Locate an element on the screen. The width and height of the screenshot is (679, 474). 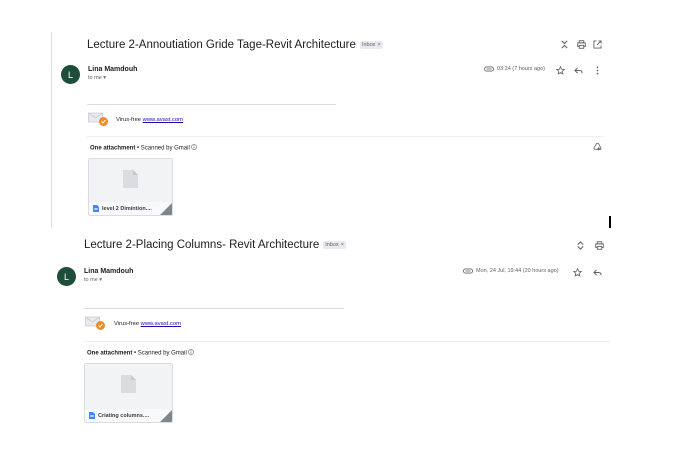
email2-inbox-remove-icon: × is located at coordinates (342, 245).